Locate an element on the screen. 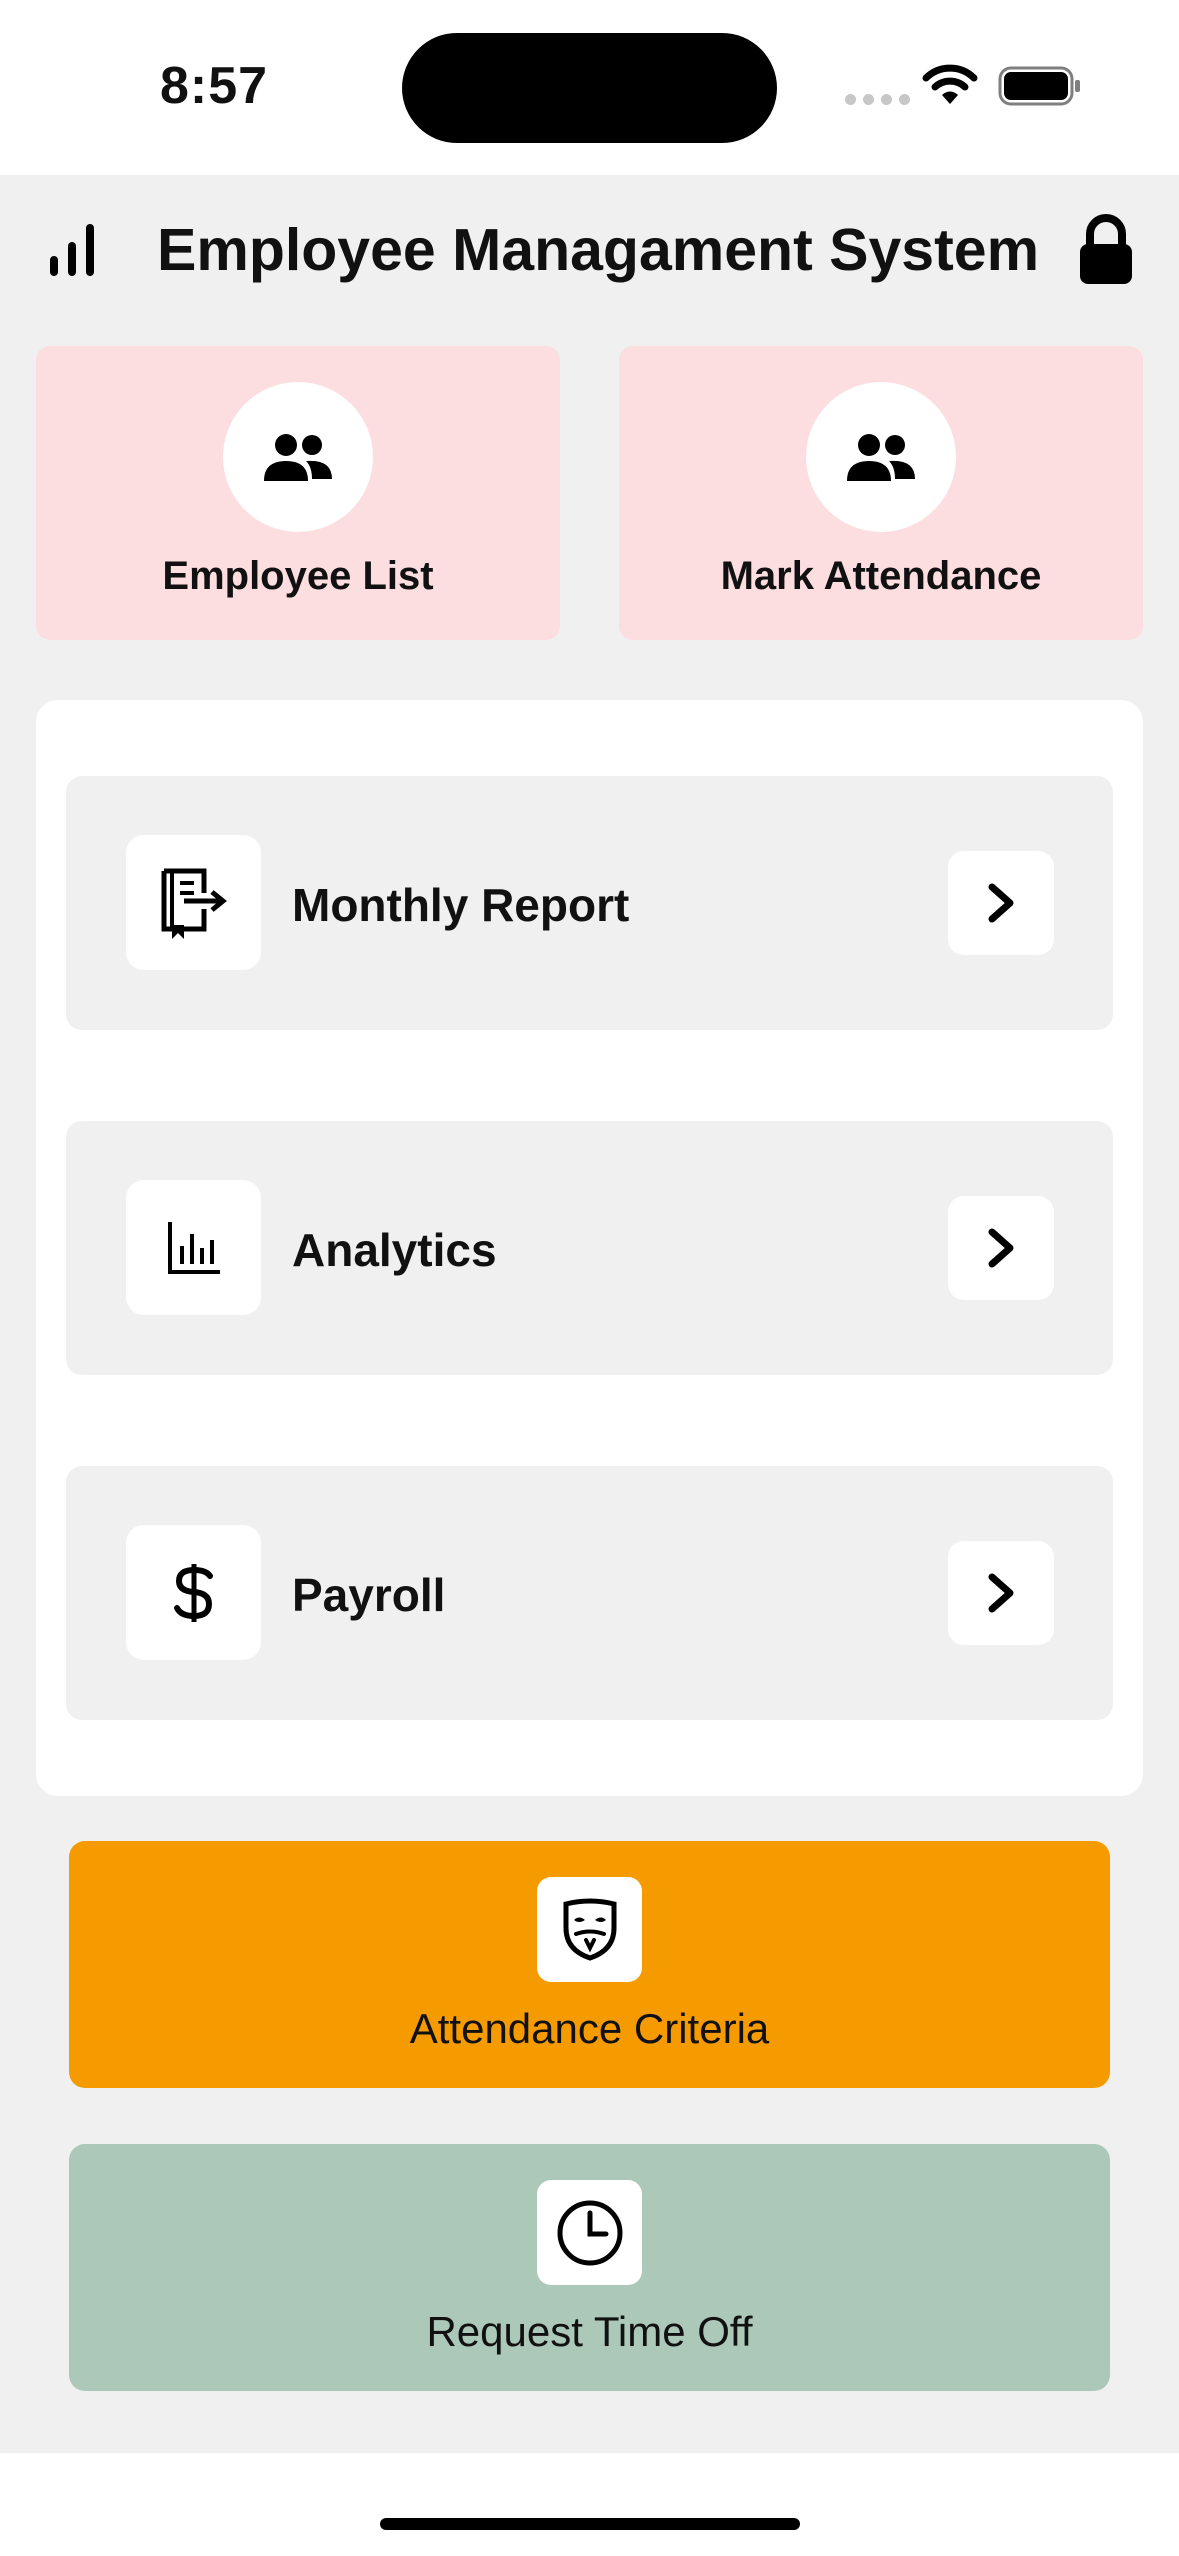 The height and width of the screenshot is (2556, 1179). payroll-arrow-button is located at coordinates (1001, 1593).